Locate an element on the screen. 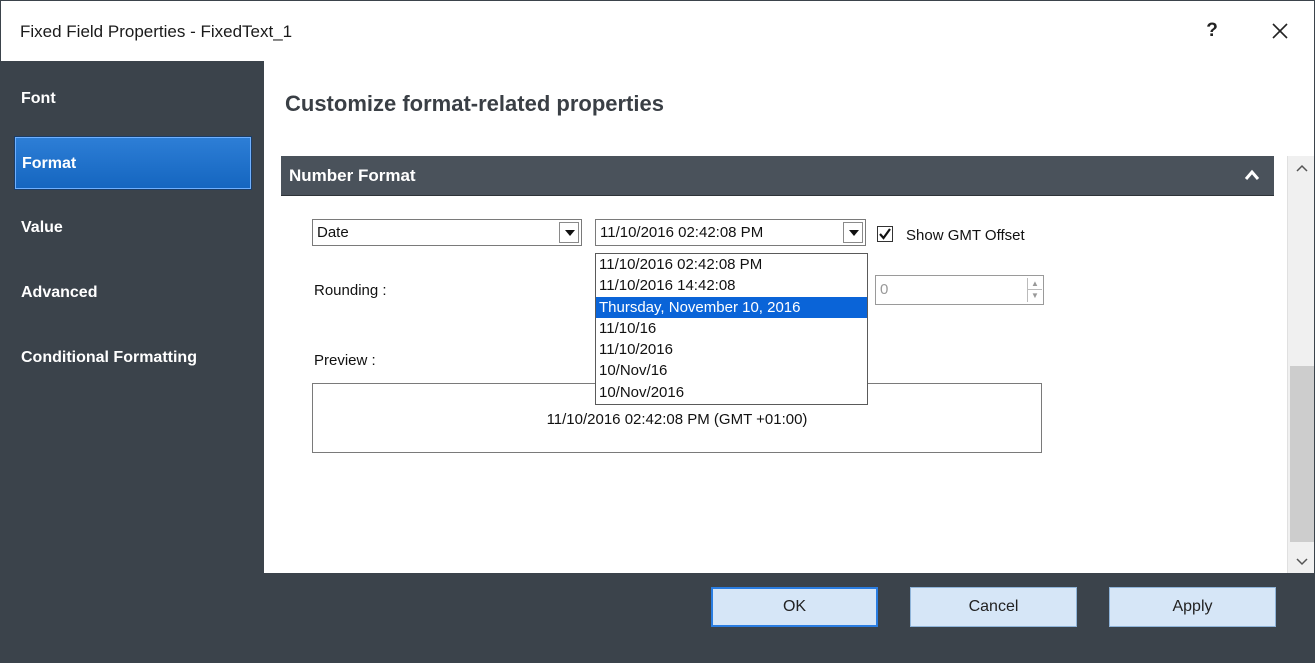 This screenshot has height=663, width=1315. format-type-value: Date is located at coordinates (333, 232).